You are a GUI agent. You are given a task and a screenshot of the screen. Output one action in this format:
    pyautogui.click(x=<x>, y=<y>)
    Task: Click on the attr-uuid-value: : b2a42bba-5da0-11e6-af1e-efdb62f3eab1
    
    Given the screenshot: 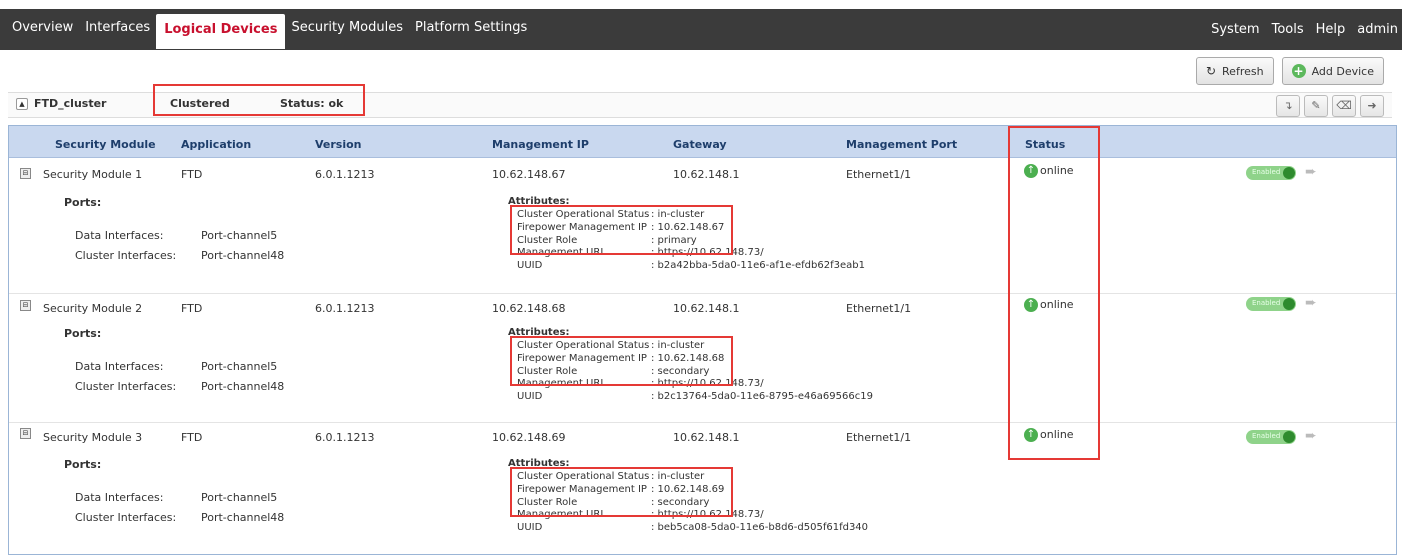 What is the action you would take?
    pyautogui.click(x=758, y=265)
    